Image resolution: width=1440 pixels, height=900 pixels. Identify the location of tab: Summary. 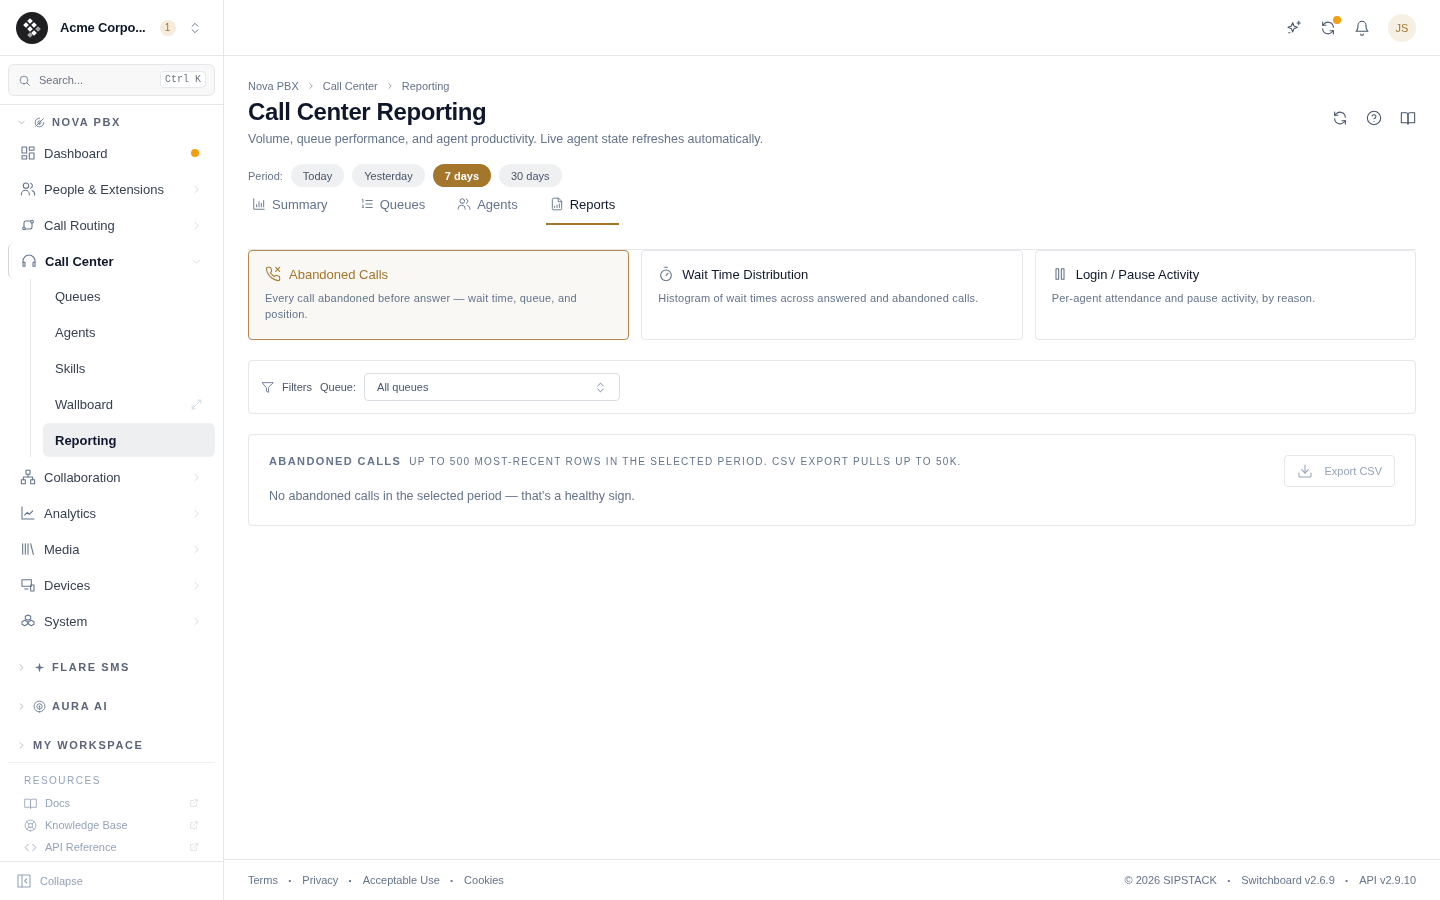
(290, 207).